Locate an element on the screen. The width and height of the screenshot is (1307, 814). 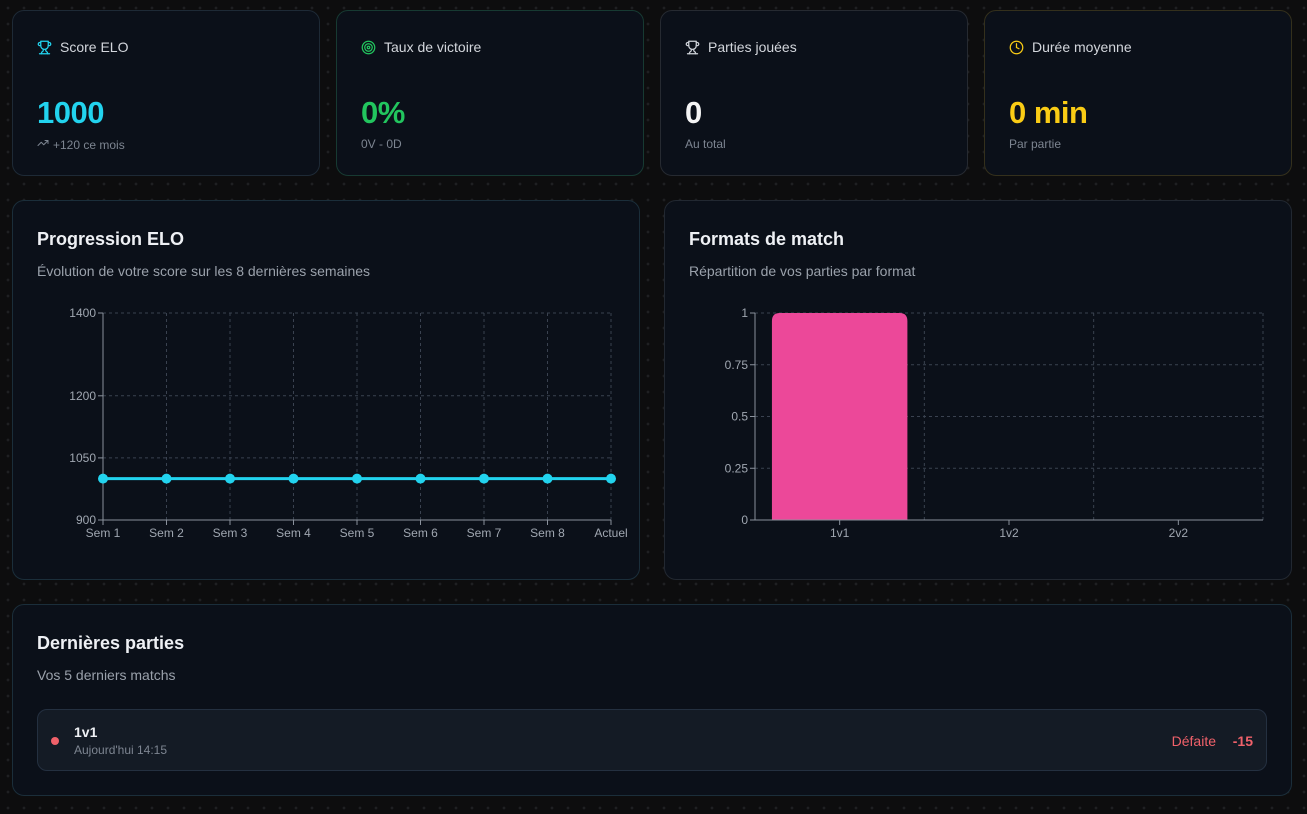
stat-card-win-rate: Taux de victoire 0% 0V - 0D is located at coordinates (490, 93).